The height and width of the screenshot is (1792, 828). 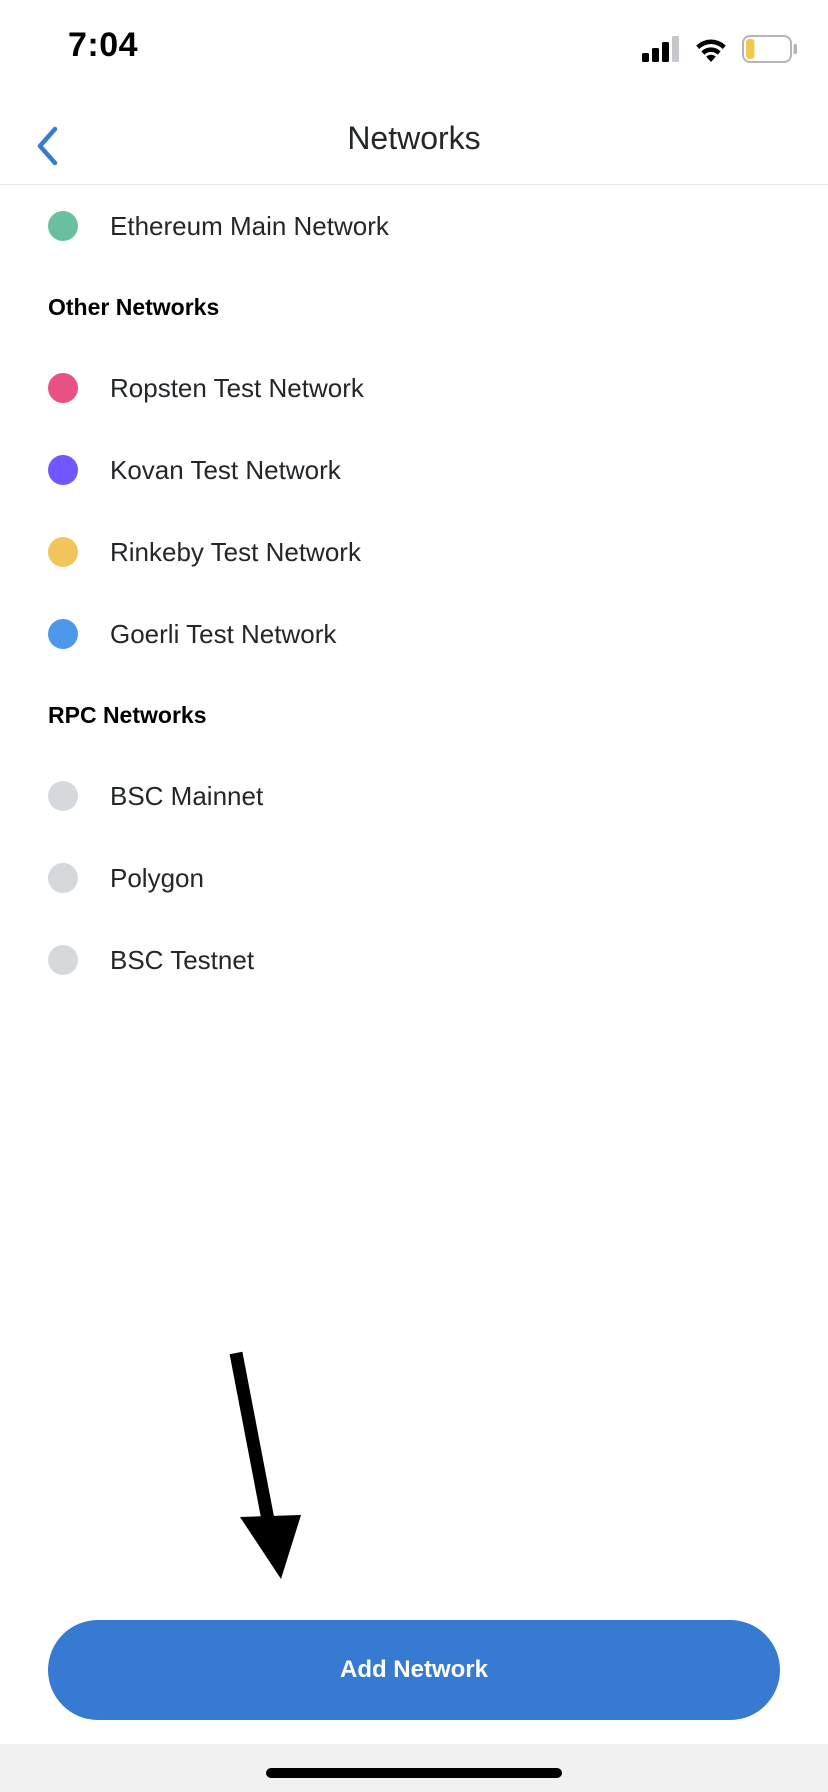 I want to click on network-label: Ropsten Test Network, so click(x=237, y=387).